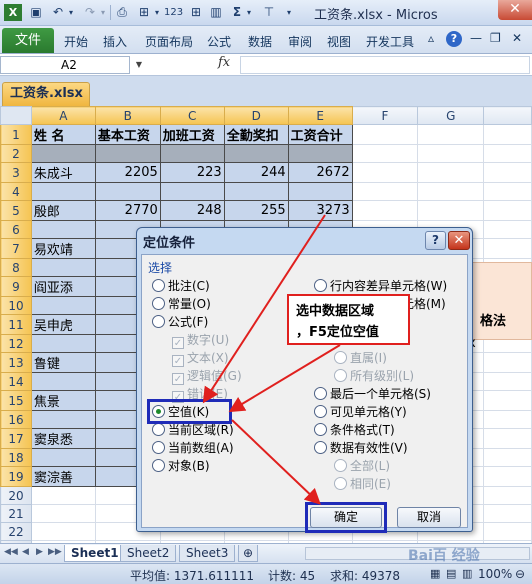  What do you see at coordinates (16, 267) in the screenshot?
I see `row-header: 8` at bounding box center [16, 267].